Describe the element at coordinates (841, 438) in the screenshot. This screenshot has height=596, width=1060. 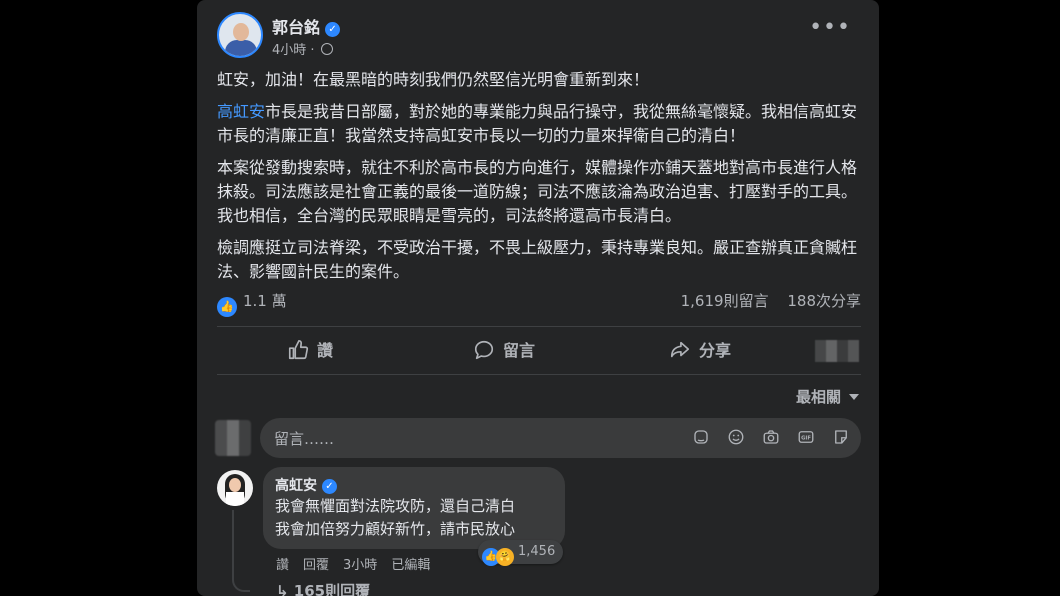
I see `sticker-icon` at that location.